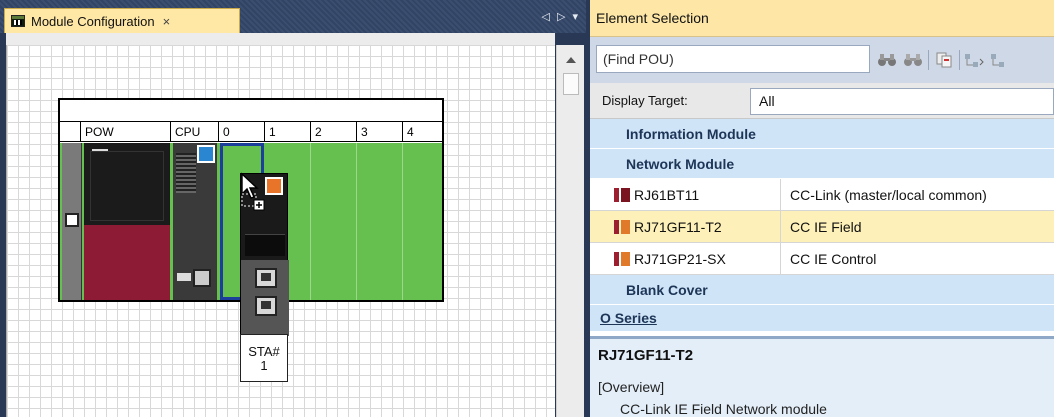 This screenshot has height=417, width=1054. What do you see at coordinates (680, 259) in the screenshot?
I see `item-name: RJ71GP21-SX` at bounding box center [680, 259].